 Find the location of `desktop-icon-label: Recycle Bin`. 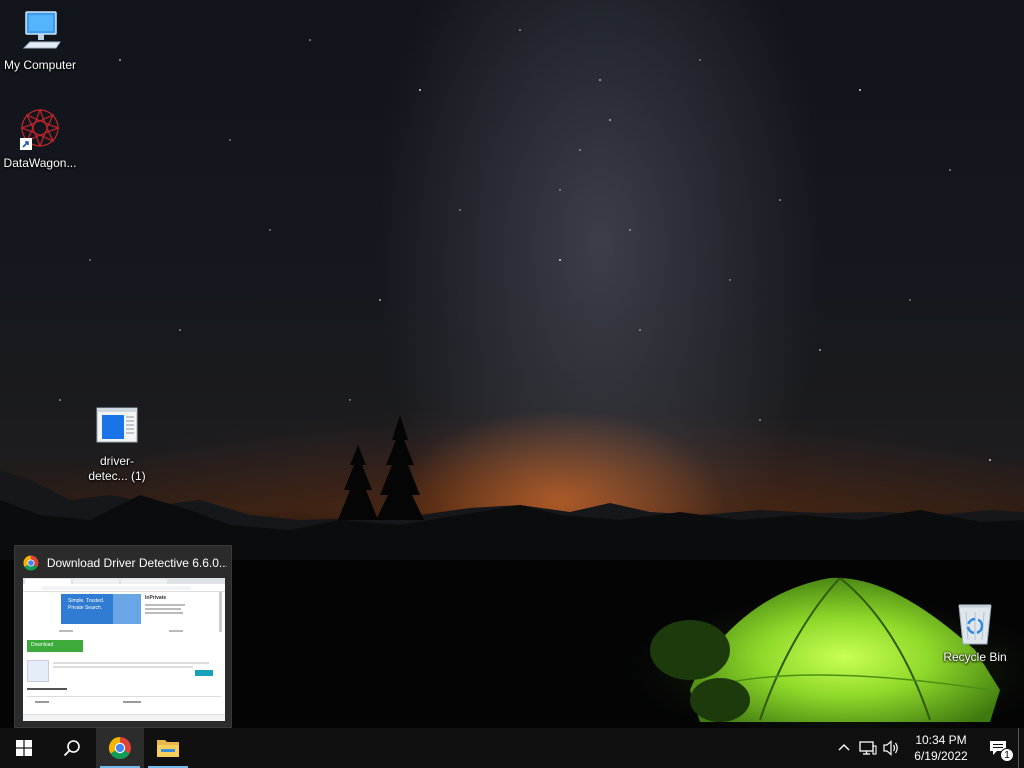

desktop-icon-label: Recycle Bin is located at coordinates (975, 657).